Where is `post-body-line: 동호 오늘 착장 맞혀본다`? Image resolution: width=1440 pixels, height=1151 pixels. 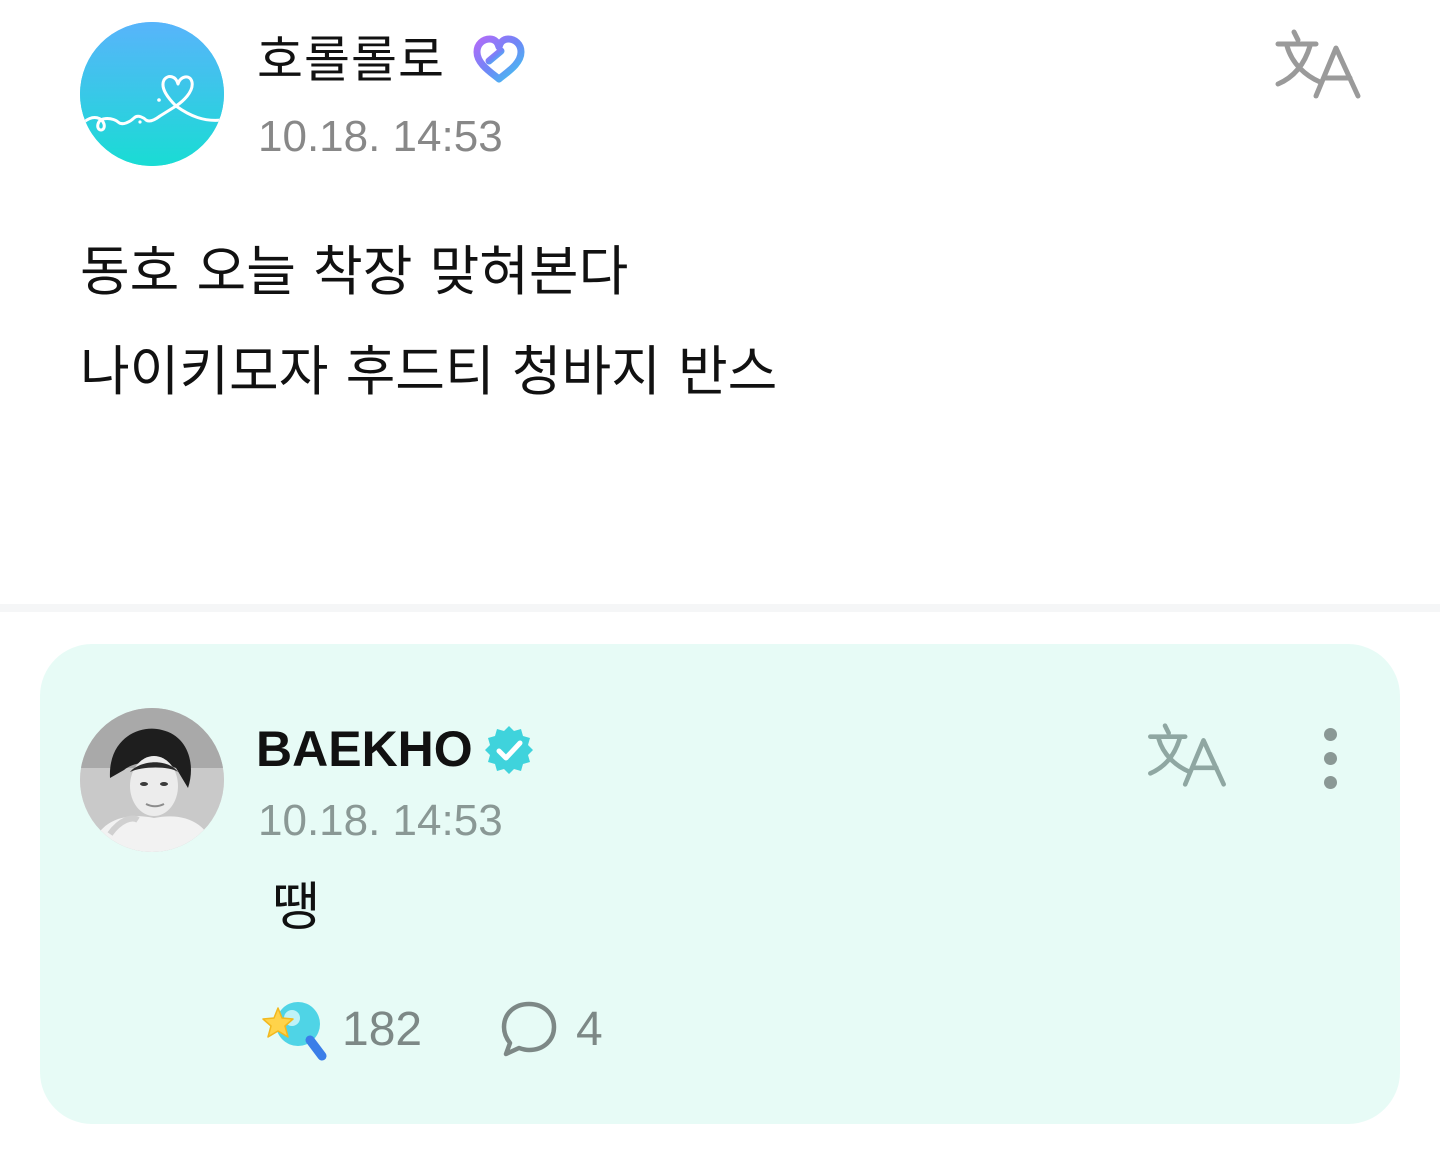 post-body-line: 동호 오늘 착장 맞혀본다 is located at coordinates (354, 271).